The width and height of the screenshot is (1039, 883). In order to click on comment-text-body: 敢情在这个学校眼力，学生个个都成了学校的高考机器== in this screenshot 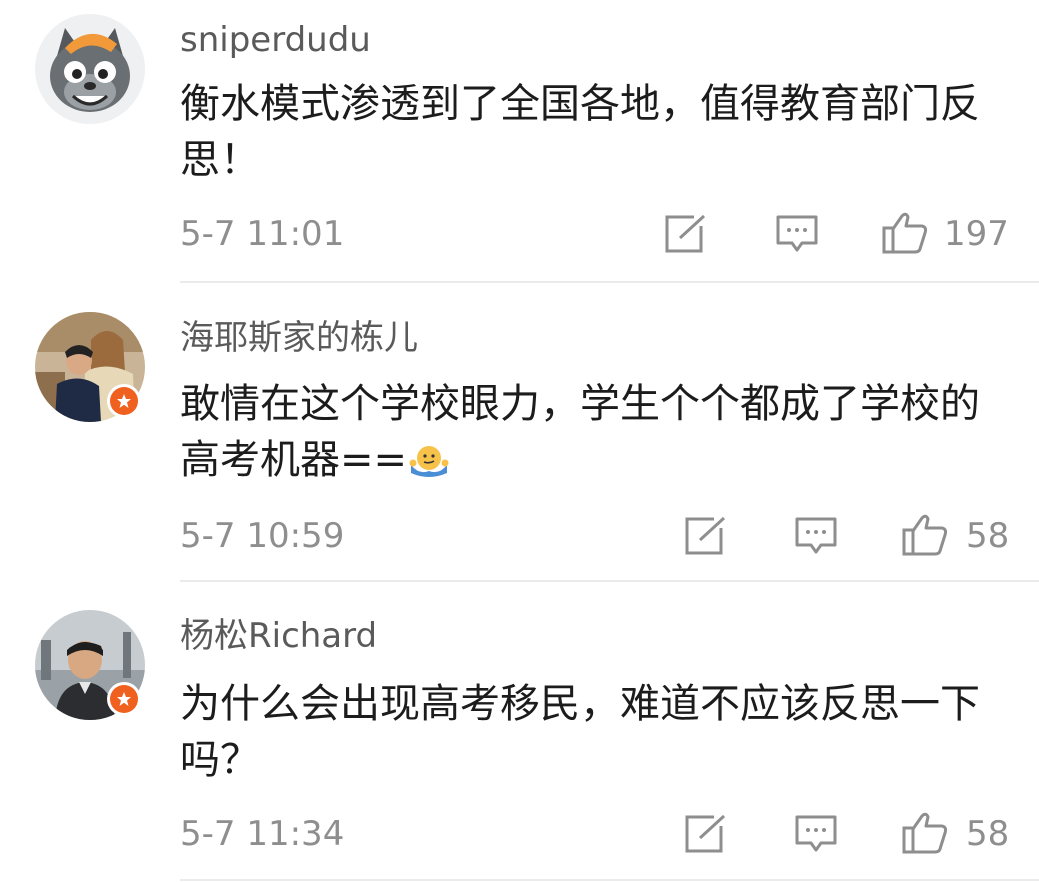, I will do `click(580, 432)`.